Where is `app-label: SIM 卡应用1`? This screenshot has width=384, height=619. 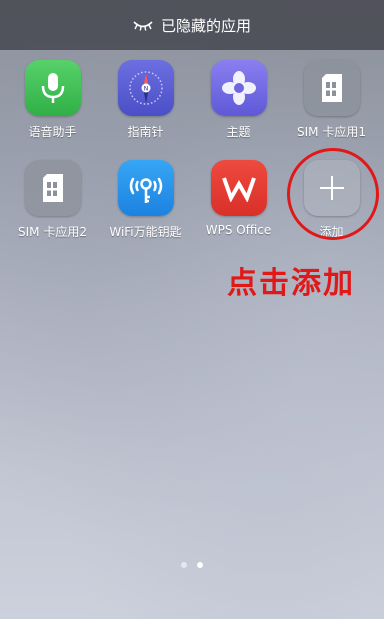
app-label: SIM 卡应用1 is located at coordinates (331, 132).